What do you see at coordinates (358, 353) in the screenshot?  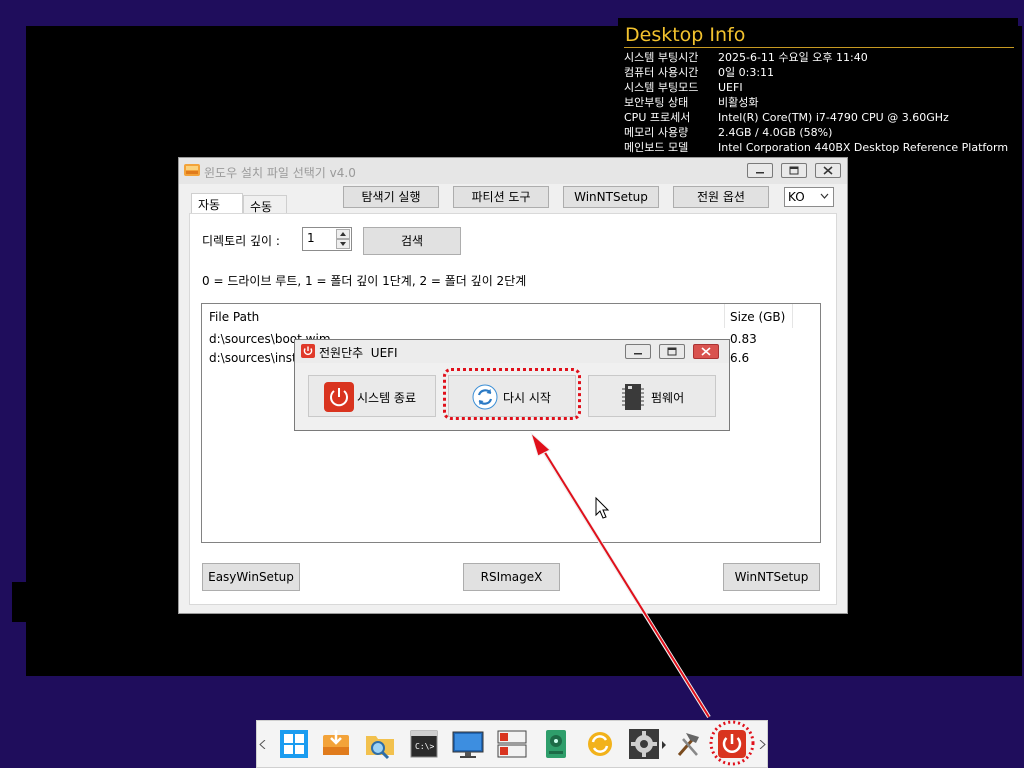 I see `power-dialog-title: 전원단추 UEFI` at bounding box center [358, 353].